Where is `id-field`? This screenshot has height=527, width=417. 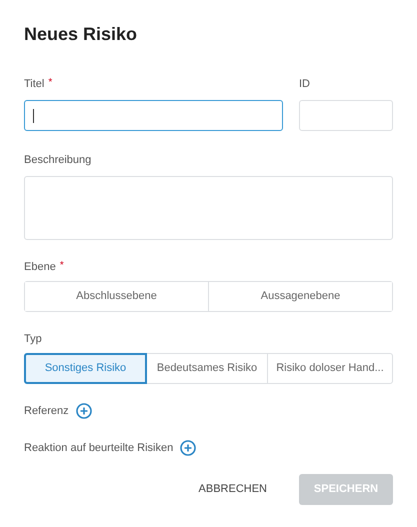 id-field is located at coordinates (346, 115).